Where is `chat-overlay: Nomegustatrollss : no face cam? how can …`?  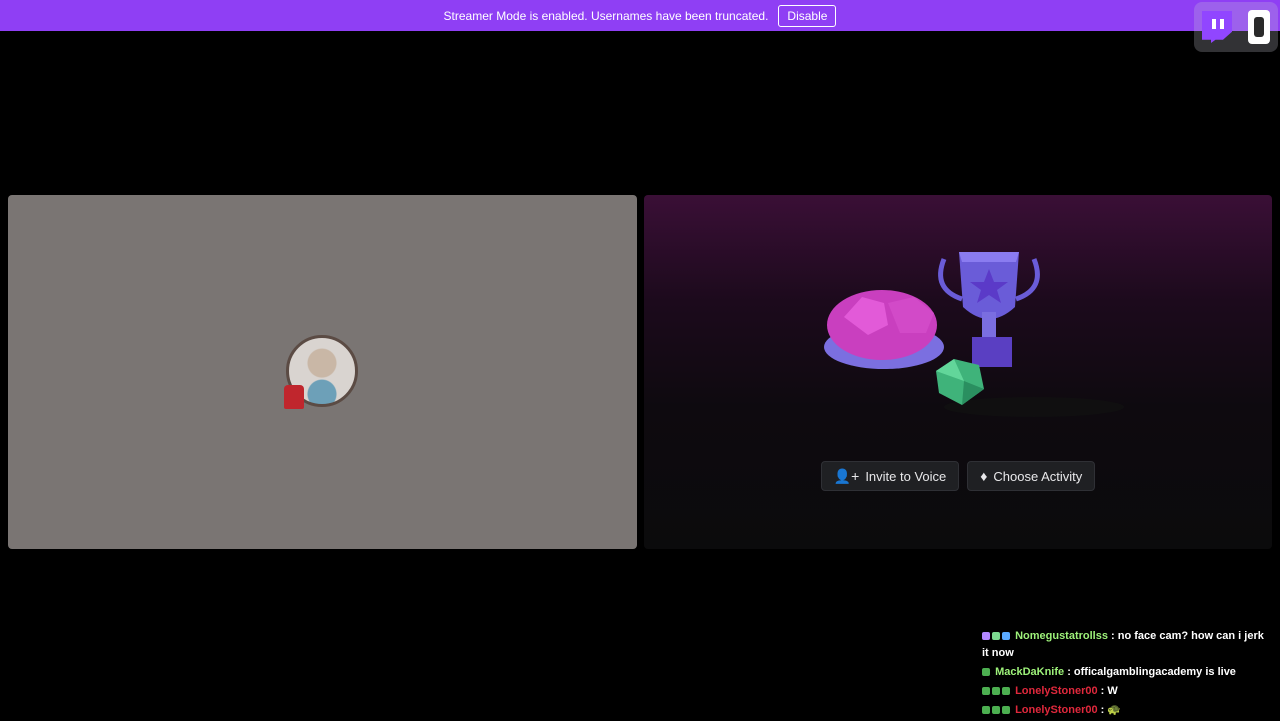 chat-overlay: Nomegustatrollss : no face cam? how can … is located at coordinates (1127, 674).